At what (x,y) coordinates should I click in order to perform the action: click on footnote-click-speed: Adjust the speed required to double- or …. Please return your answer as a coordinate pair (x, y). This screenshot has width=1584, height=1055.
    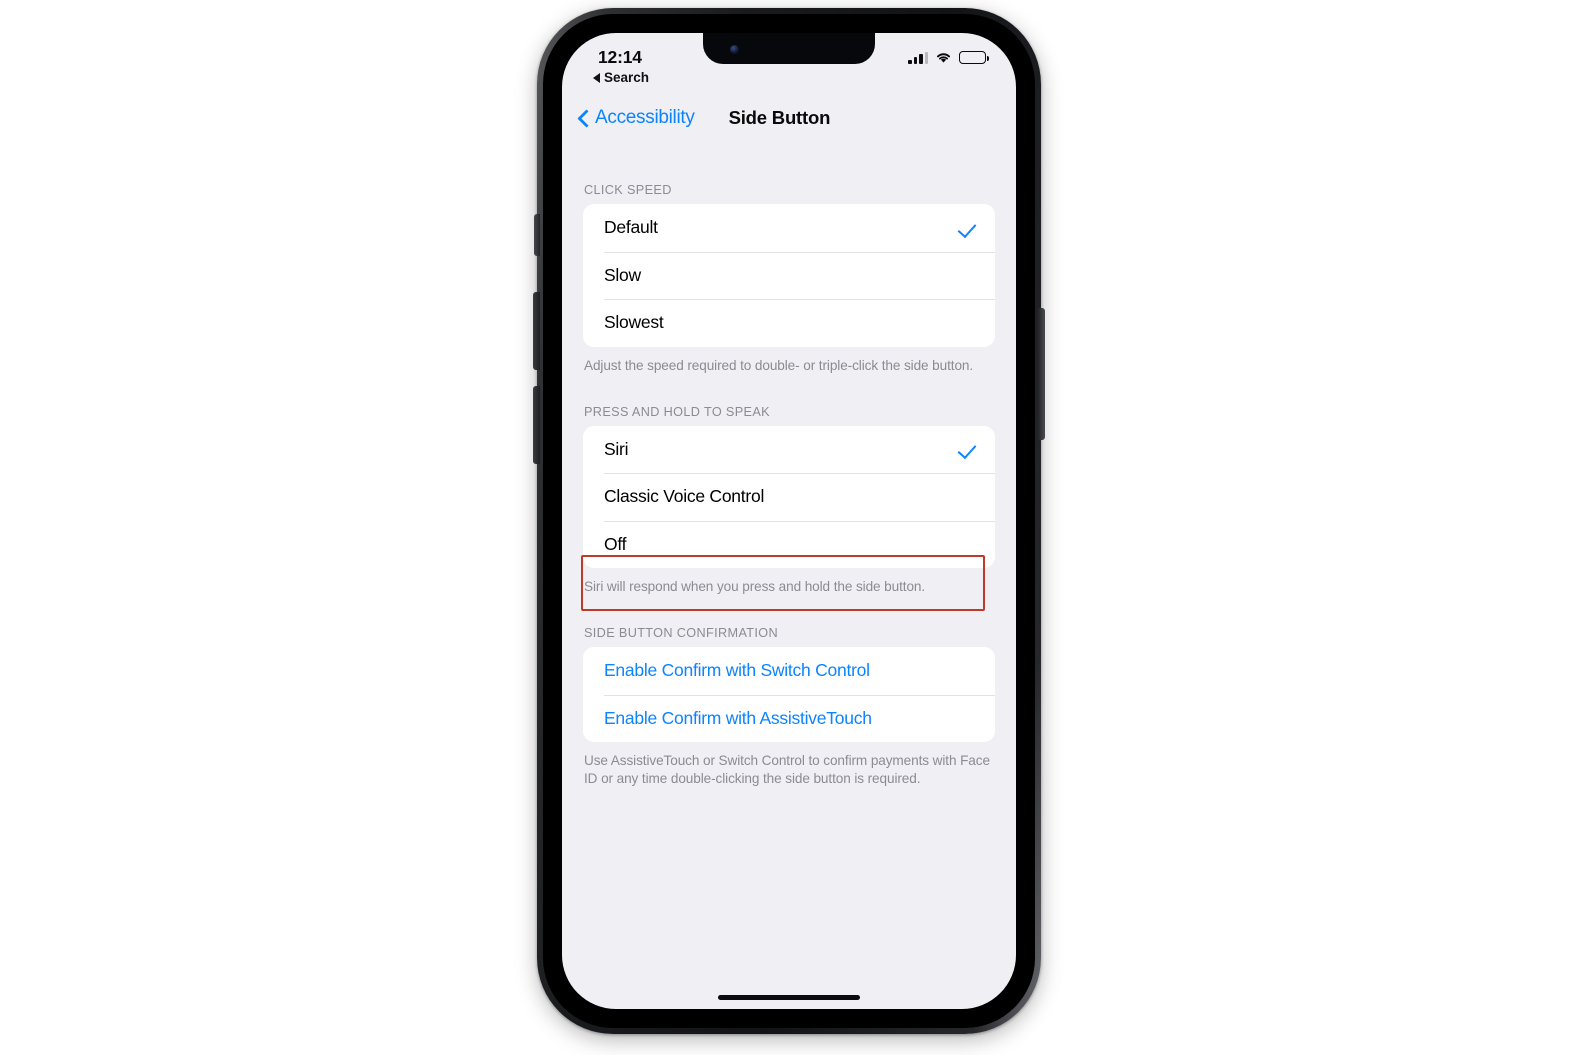
    Looking at the image, I should click on (779, 365).